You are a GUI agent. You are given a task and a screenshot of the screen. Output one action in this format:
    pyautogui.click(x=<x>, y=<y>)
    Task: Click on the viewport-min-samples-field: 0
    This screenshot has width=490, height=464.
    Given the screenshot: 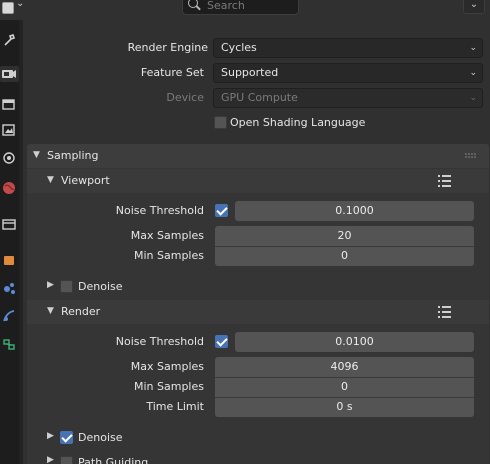 What is the action you would take?
    pyautogui.click(x=344, y=256)
    